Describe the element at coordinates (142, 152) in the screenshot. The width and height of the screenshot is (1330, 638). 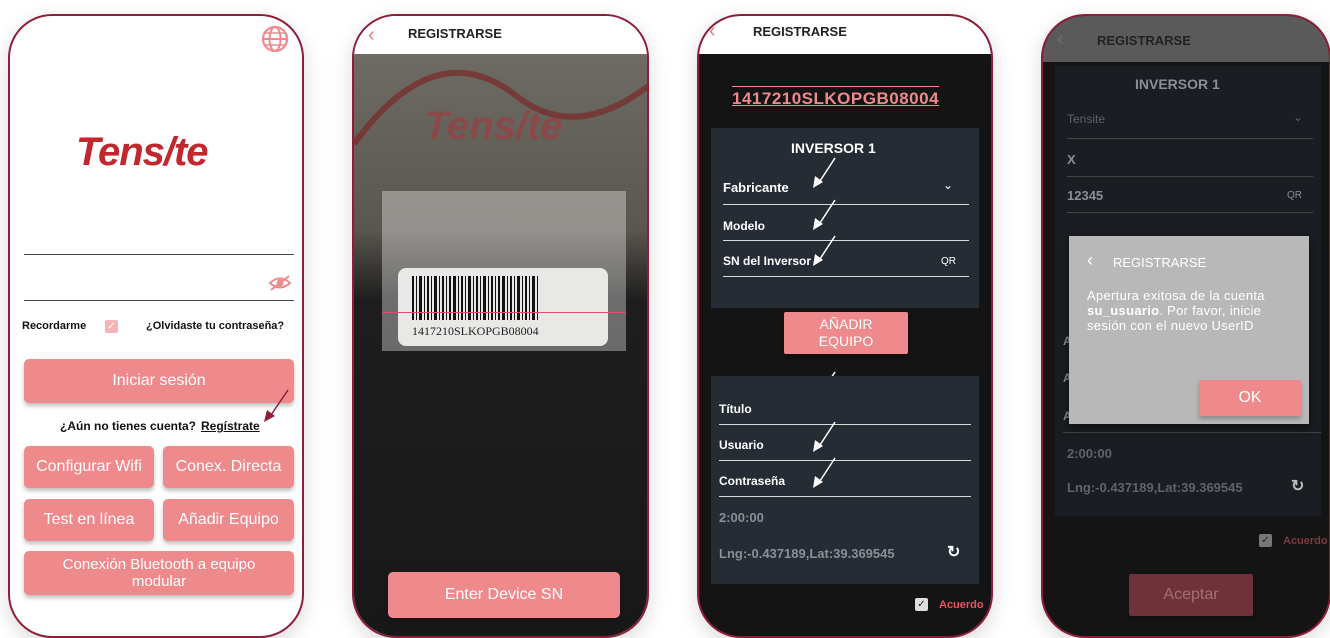
I see `app-logo: Tens/te` at that location.